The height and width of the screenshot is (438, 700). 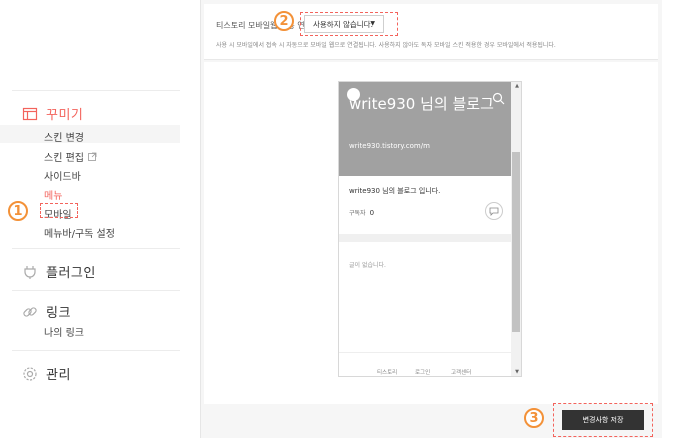 What do you see at coordinates (30, 272) in the screenshot?
I see `plug-icon` at bounding box center [30, 272].